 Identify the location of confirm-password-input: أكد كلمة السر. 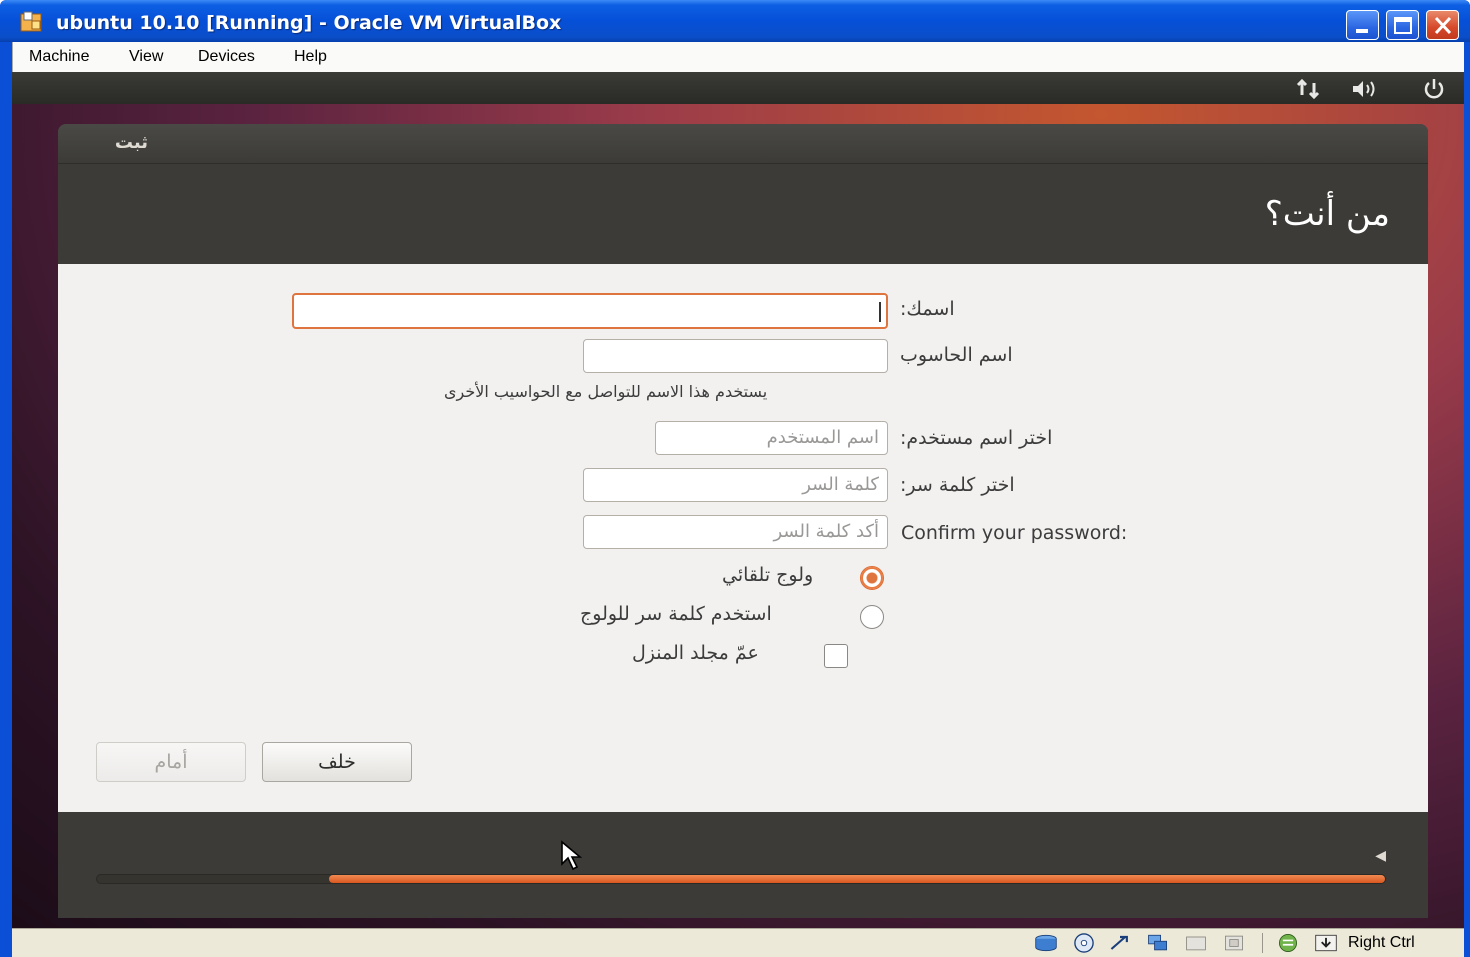
(735, 532).